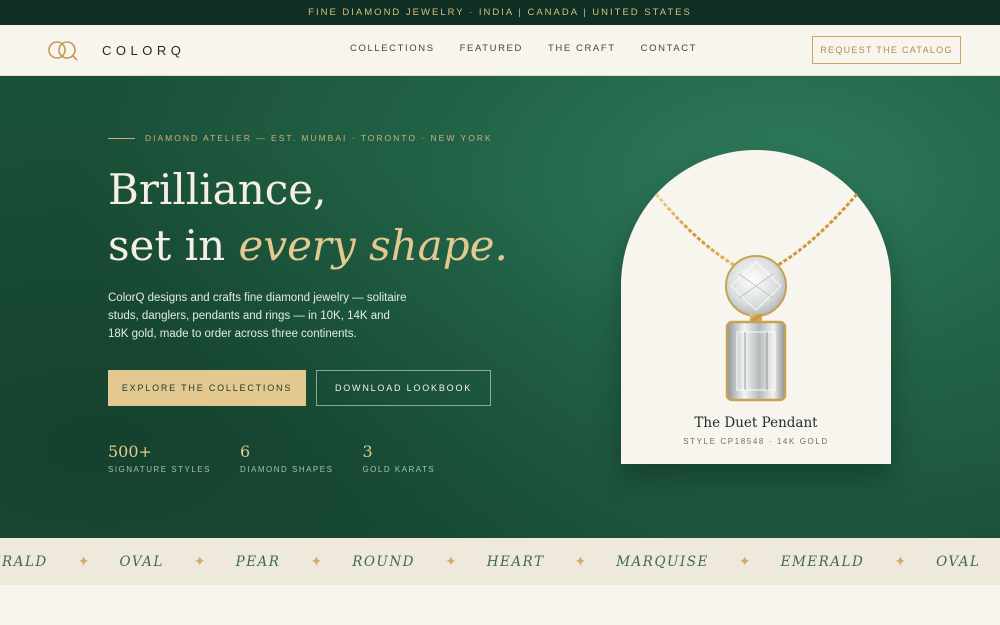 The image size is (1000, 625). What do you see at coordinates (383, 561) in the screenshot?
I see `shape-round: ROUND` at bounding box center [383, 561].